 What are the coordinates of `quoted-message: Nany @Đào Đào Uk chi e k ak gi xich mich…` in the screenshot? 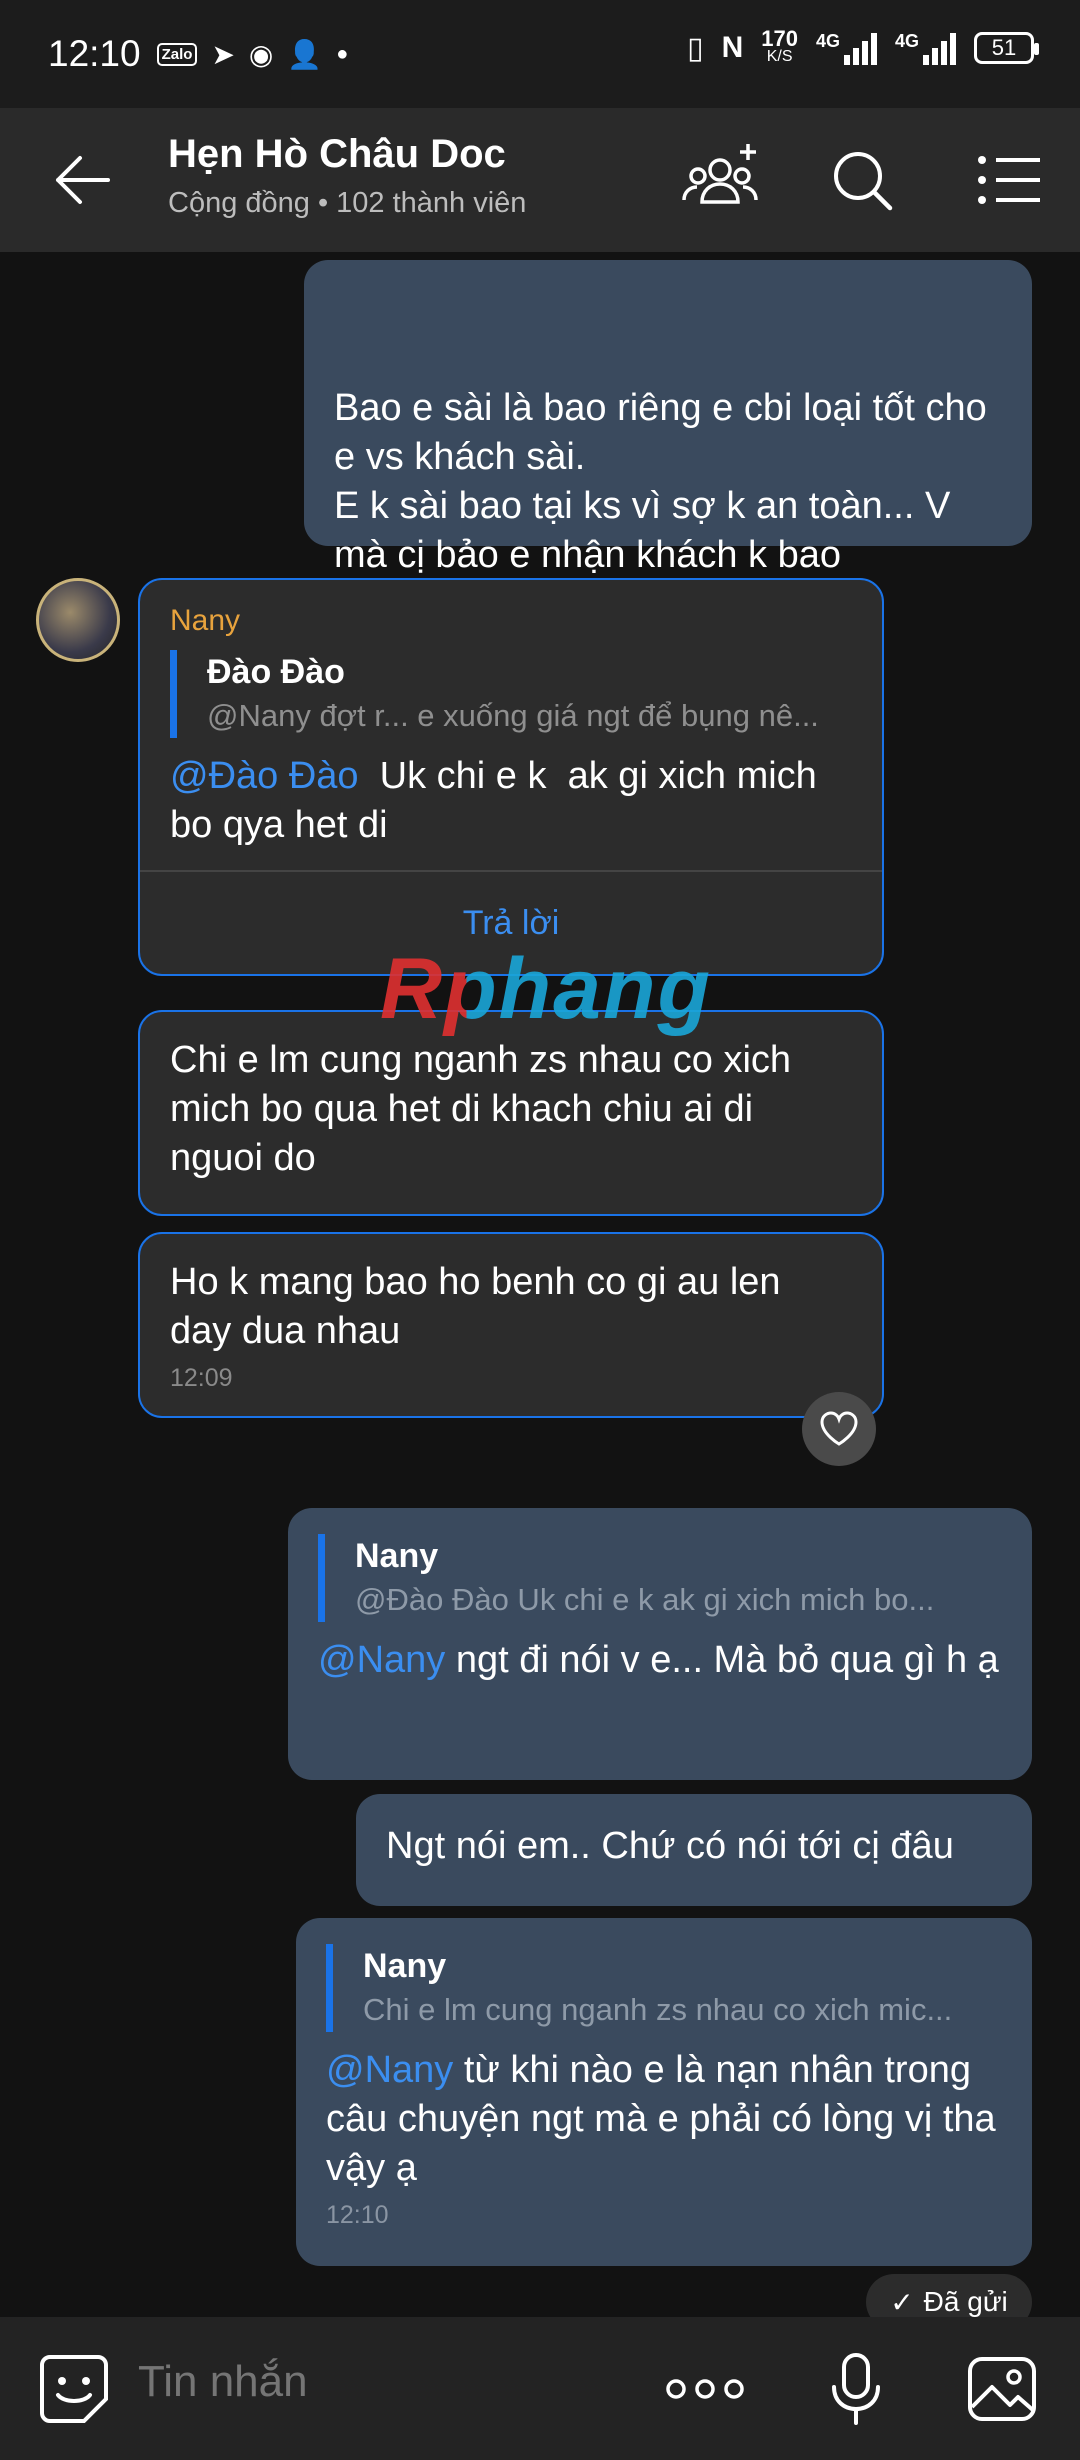 It's located at (660, 1578).